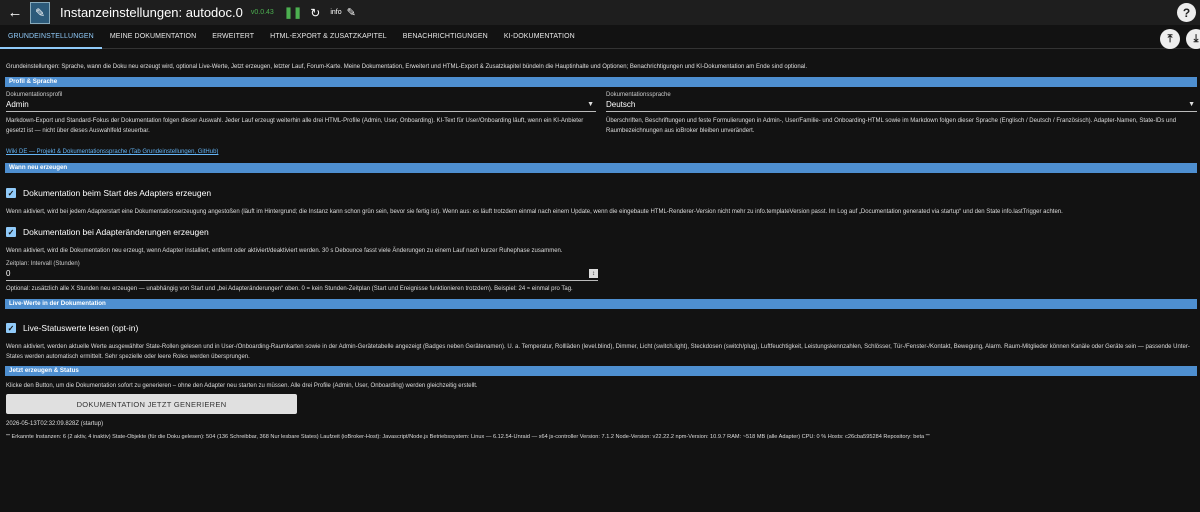  I want to click on tab-grundeinstellungen: GRUNDEINSTELLUNGEN, so click(51, 37).